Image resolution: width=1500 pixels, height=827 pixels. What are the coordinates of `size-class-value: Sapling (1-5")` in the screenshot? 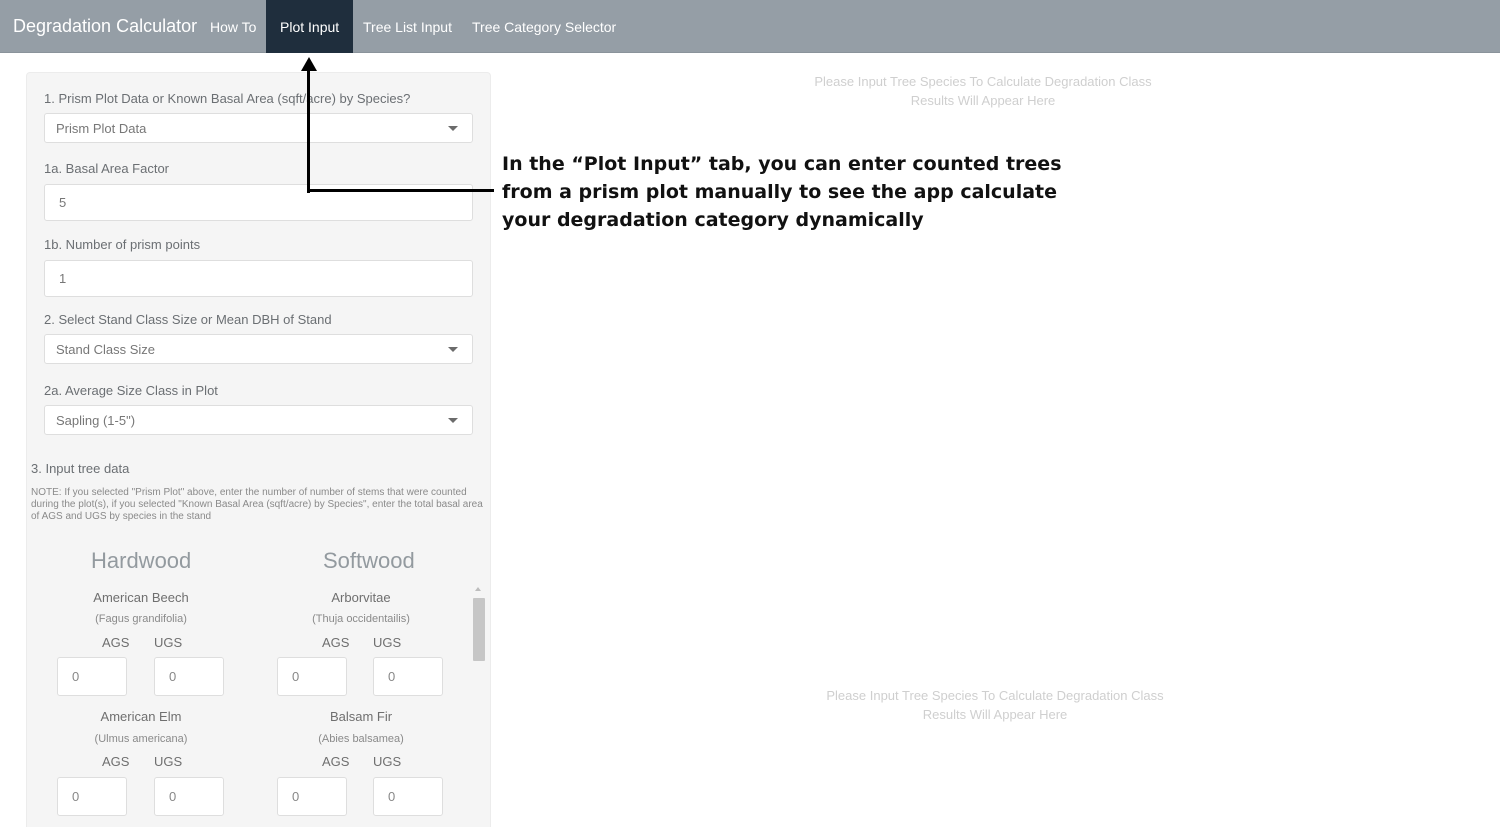 It's located at (96, 420).